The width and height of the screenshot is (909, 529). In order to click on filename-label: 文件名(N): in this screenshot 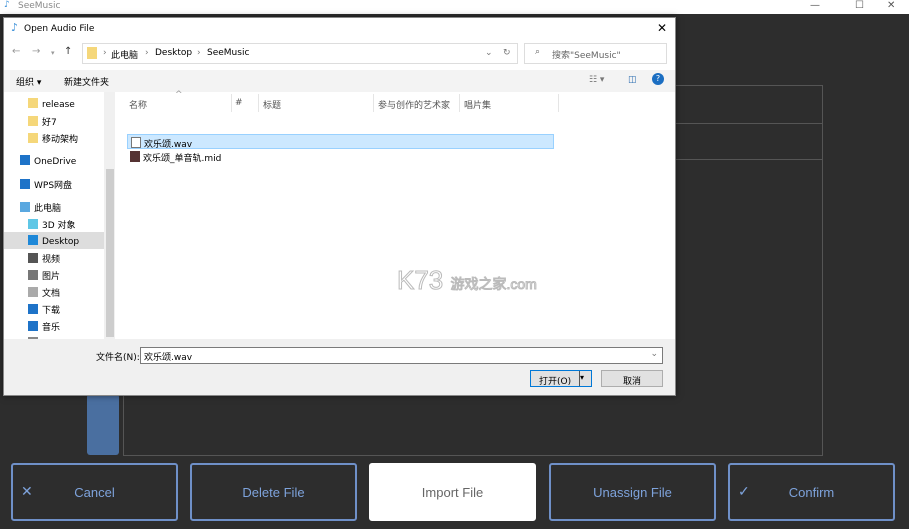, I will do `click(118, 358)`.